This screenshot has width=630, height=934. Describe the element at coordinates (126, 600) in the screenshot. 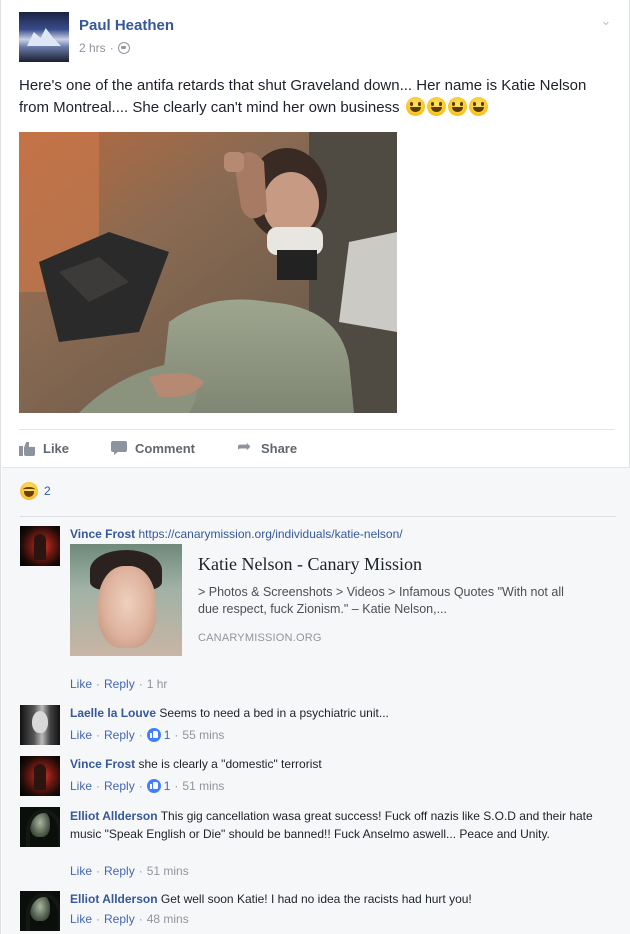

I see `link-preview-image` at that location.